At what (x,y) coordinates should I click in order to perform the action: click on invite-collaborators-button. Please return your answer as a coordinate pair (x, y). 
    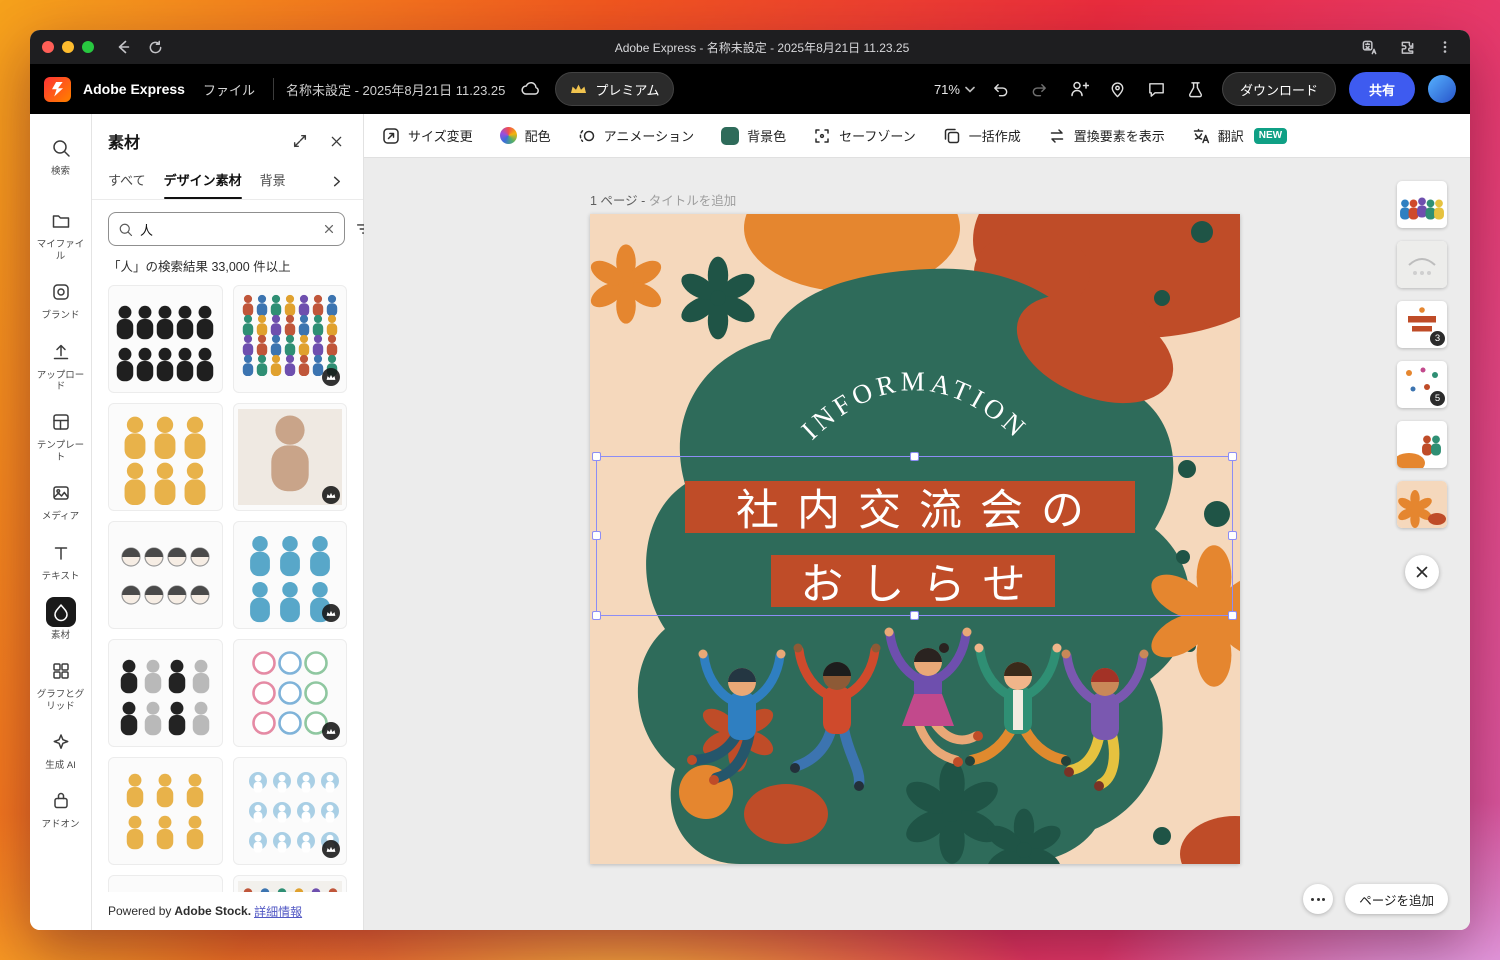
    Looking at the image, I should click on (1079, 89).